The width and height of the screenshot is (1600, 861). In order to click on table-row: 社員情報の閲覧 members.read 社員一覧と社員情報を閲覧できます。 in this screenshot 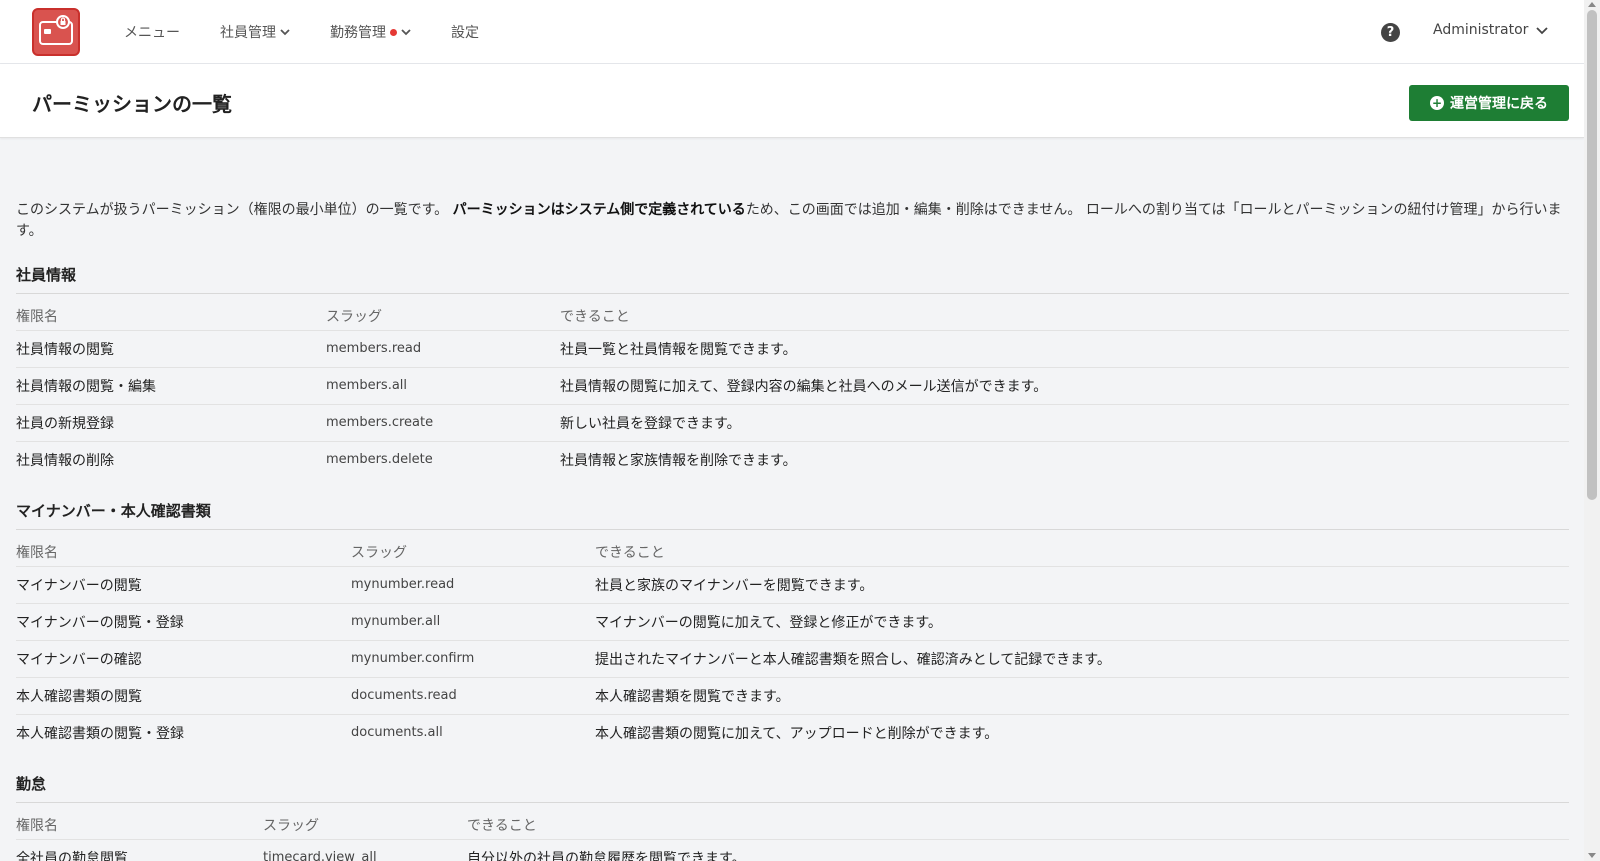, I will do `click(792, 349)`.